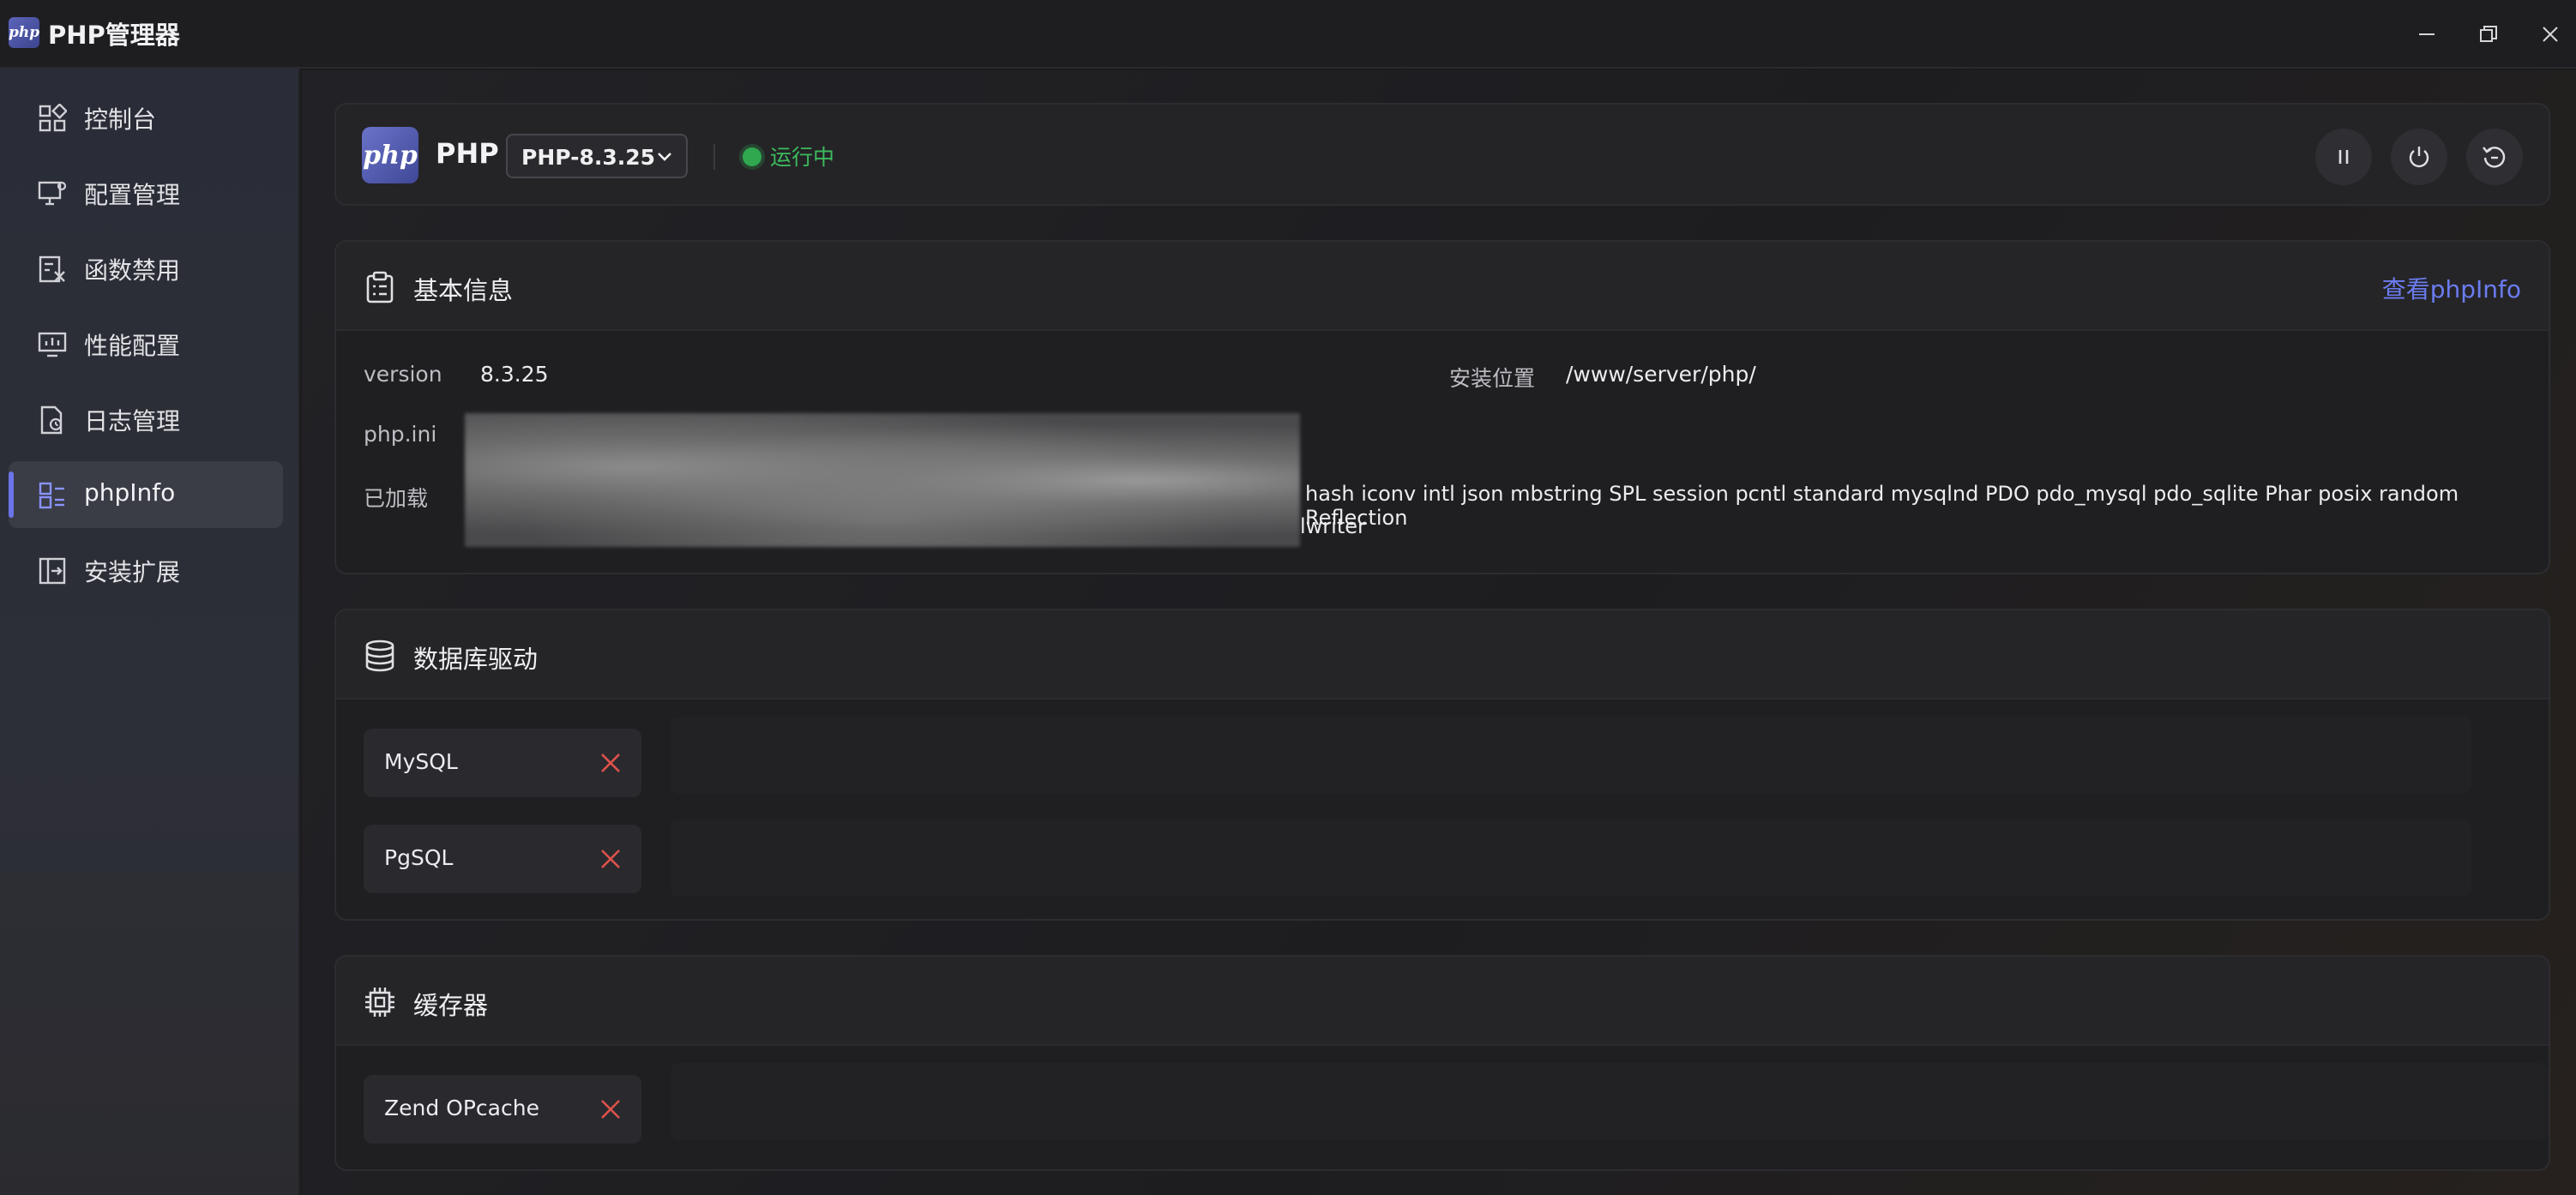  Describe the element at coordinates (714, 157) in the screenshot. I see `divider` at that location.